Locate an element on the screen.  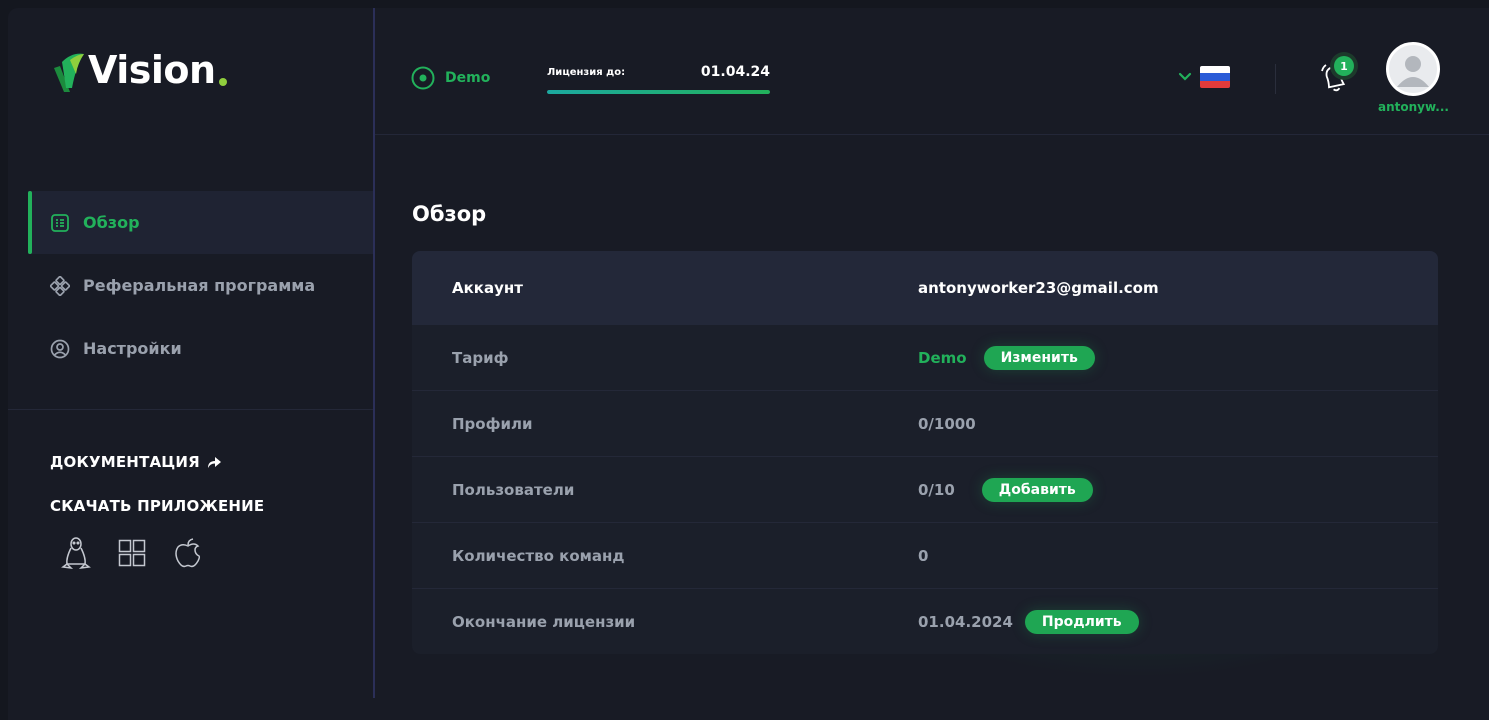
table-row: Аккаунт antonyworker23@gmail.com is located at coordinates (925, 288).